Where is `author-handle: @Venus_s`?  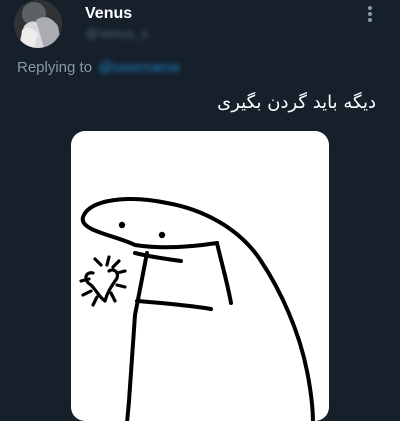
author-handle: @Venus_s is located at coordinates (116, 34).